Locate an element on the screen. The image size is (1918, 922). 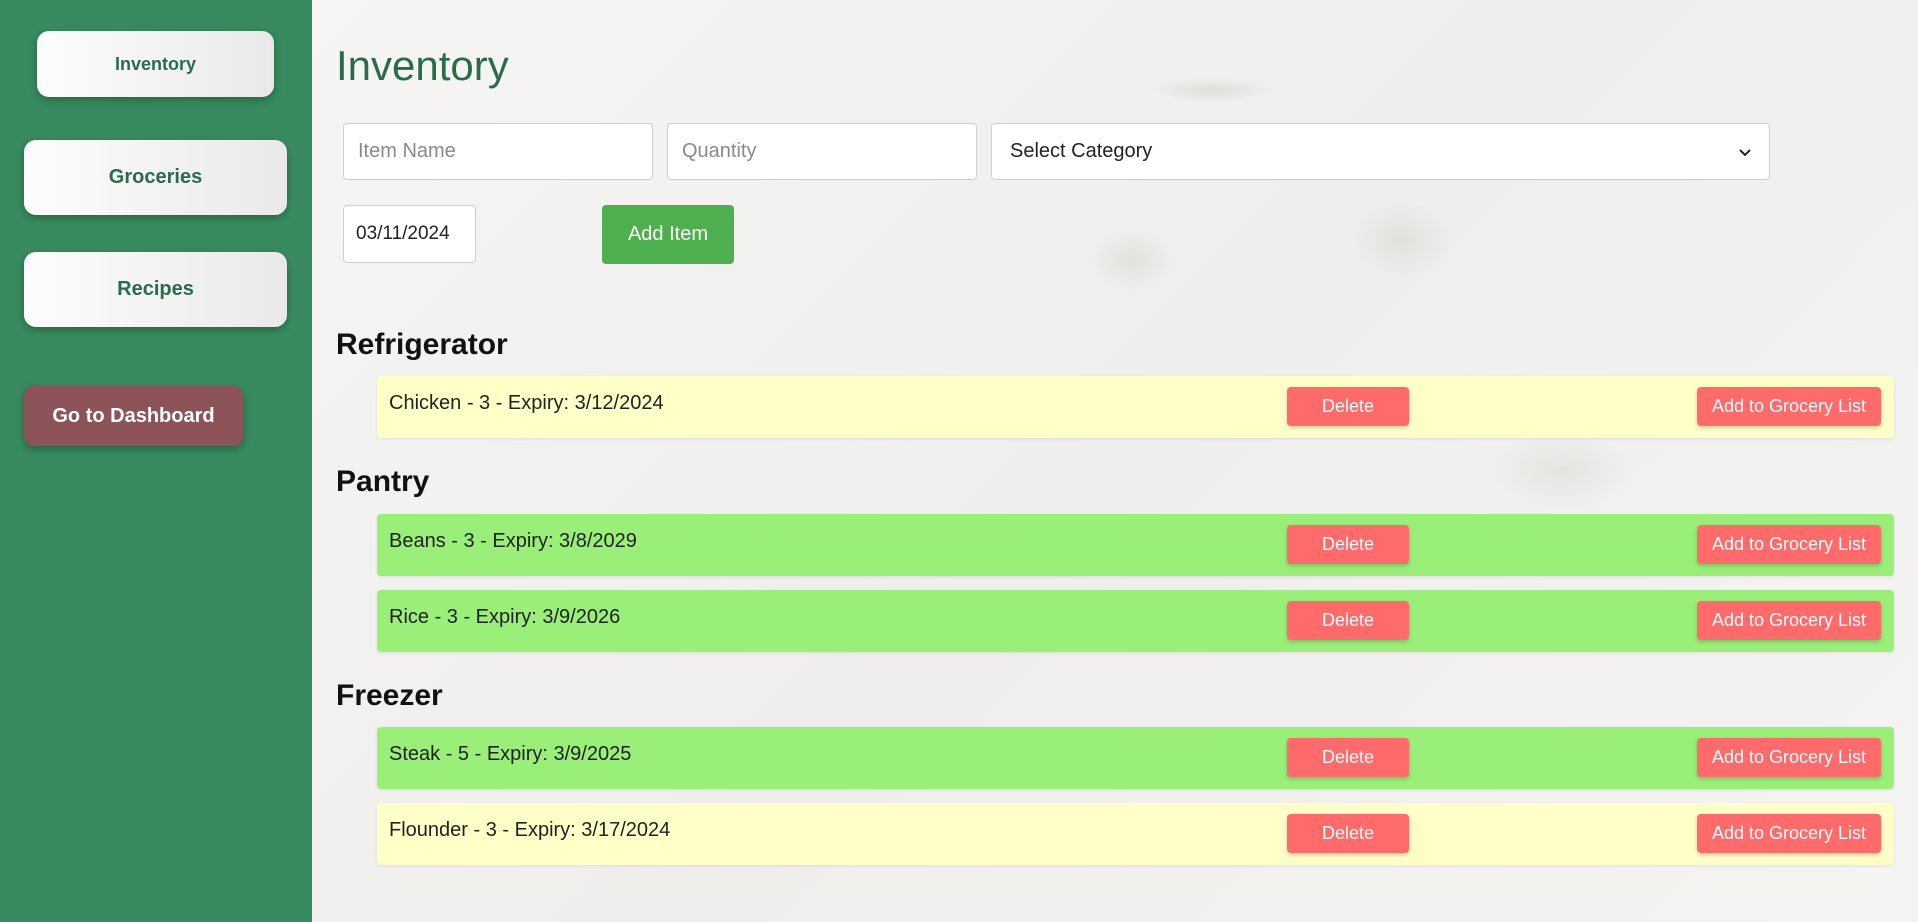
item-text: Rice - 3 - Expiry: 3/9/2026 is located at coordinates (505, 617).